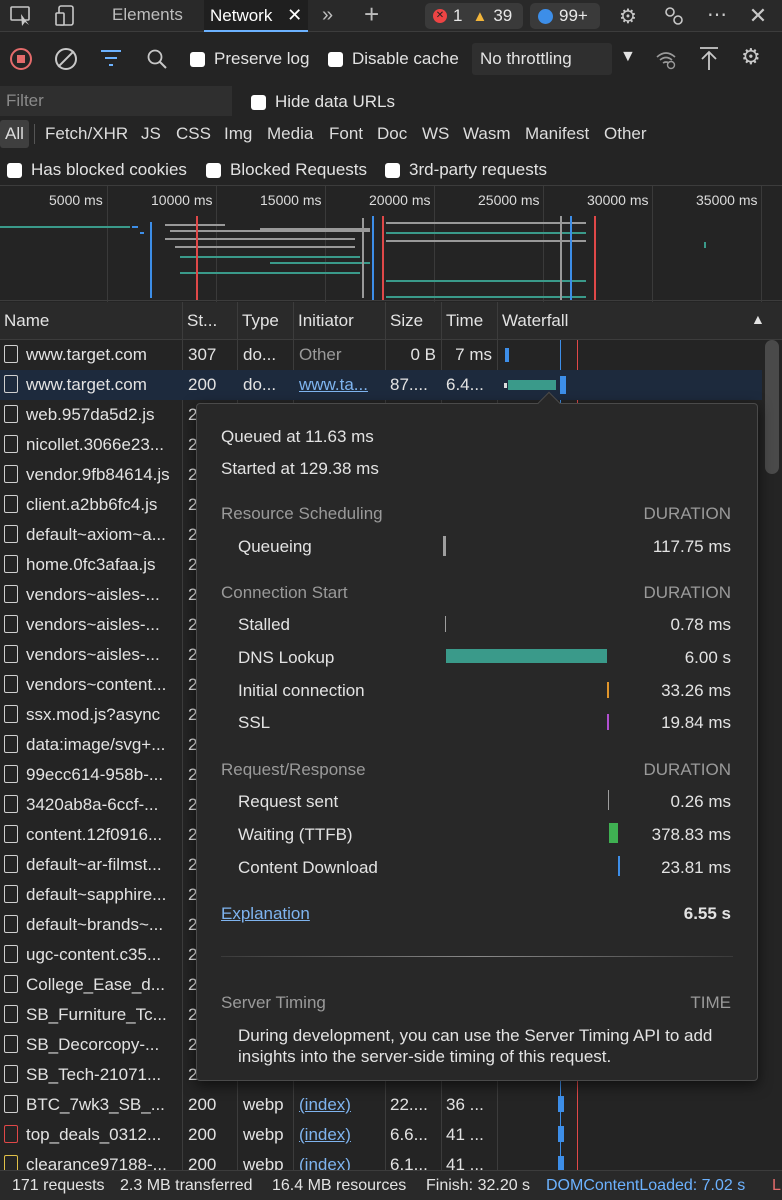 The image size is (782, 1200). Describe the element at coordinates (687, 592) in the screenshot. I see `duration-header: DURATION` at that location.